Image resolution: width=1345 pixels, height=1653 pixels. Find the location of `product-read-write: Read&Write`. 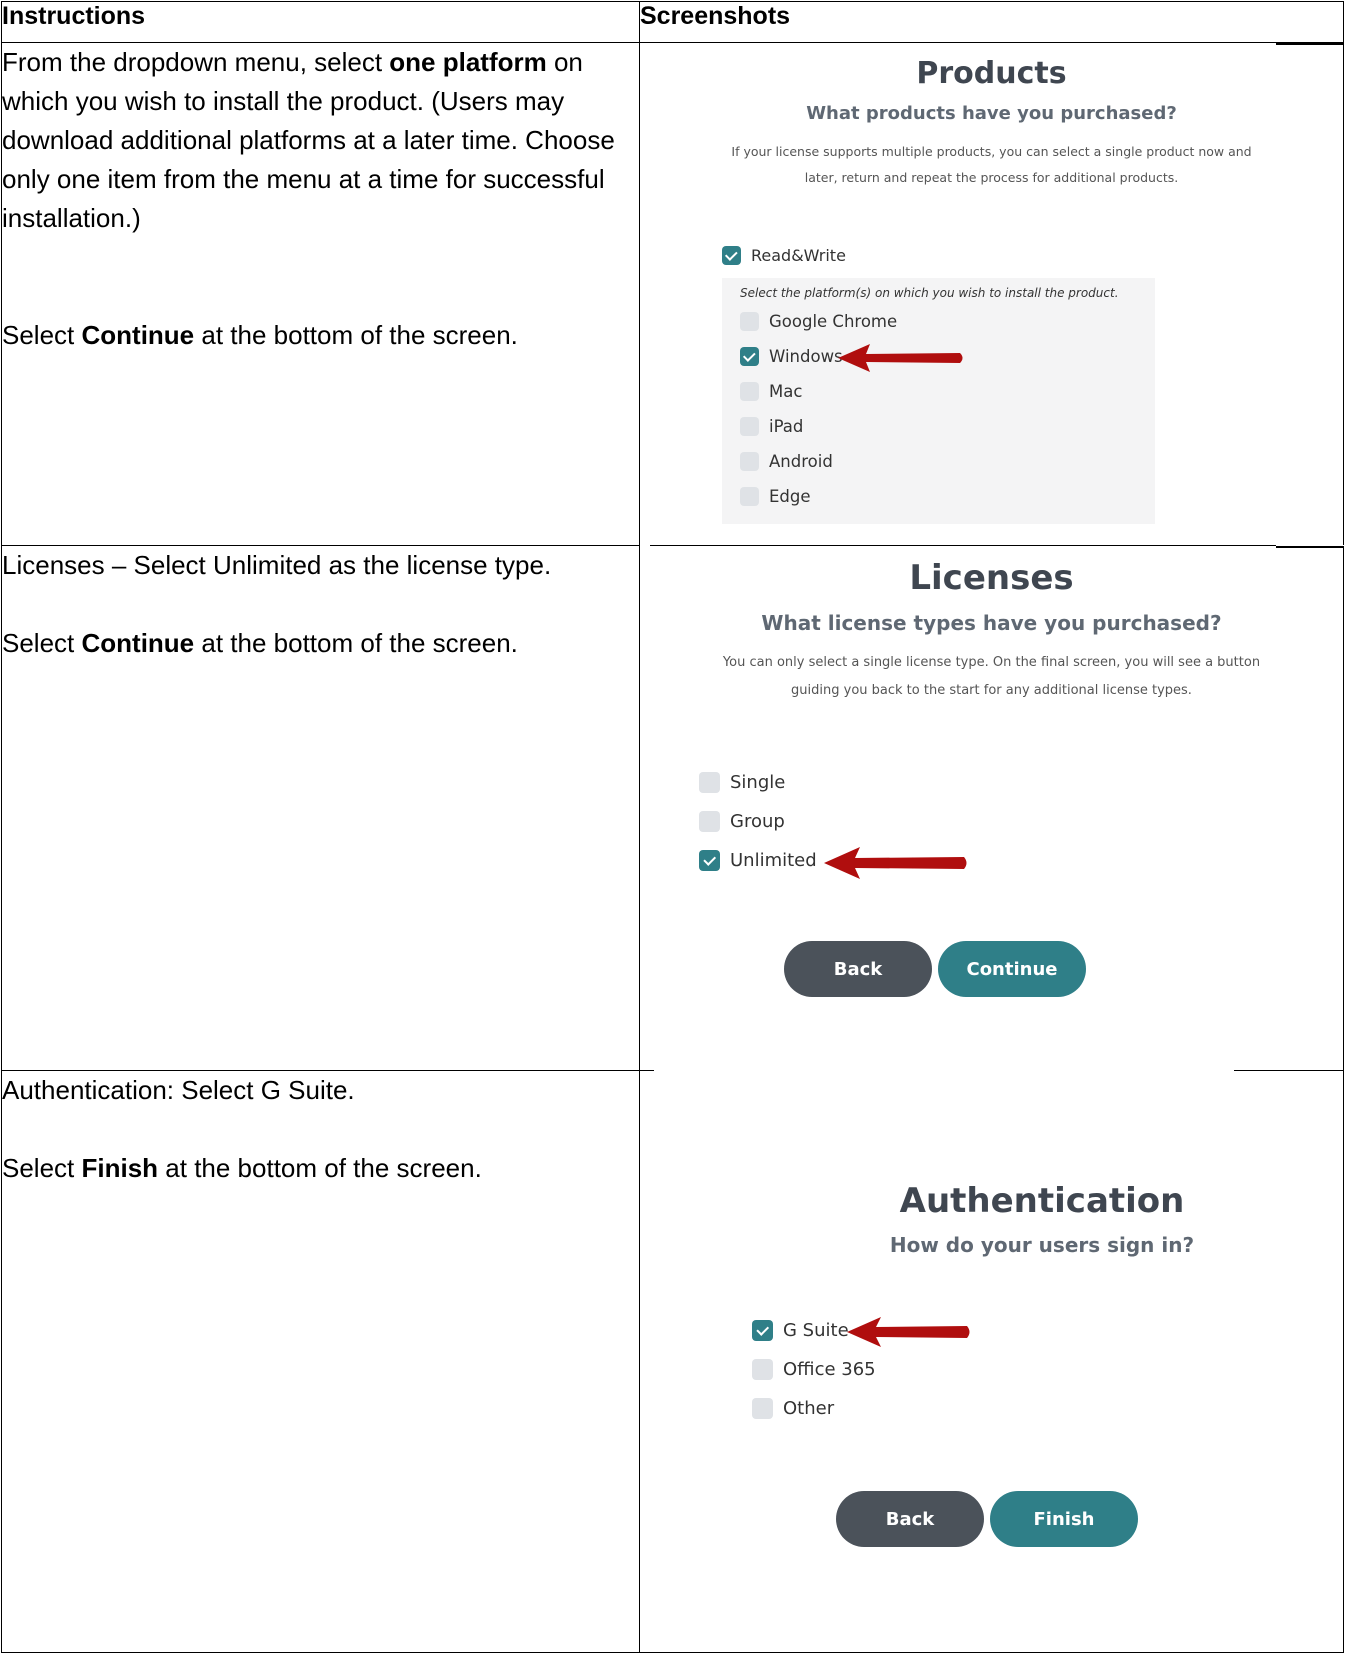

product-read-write: Read&Write is located at coordinates (784, 255).